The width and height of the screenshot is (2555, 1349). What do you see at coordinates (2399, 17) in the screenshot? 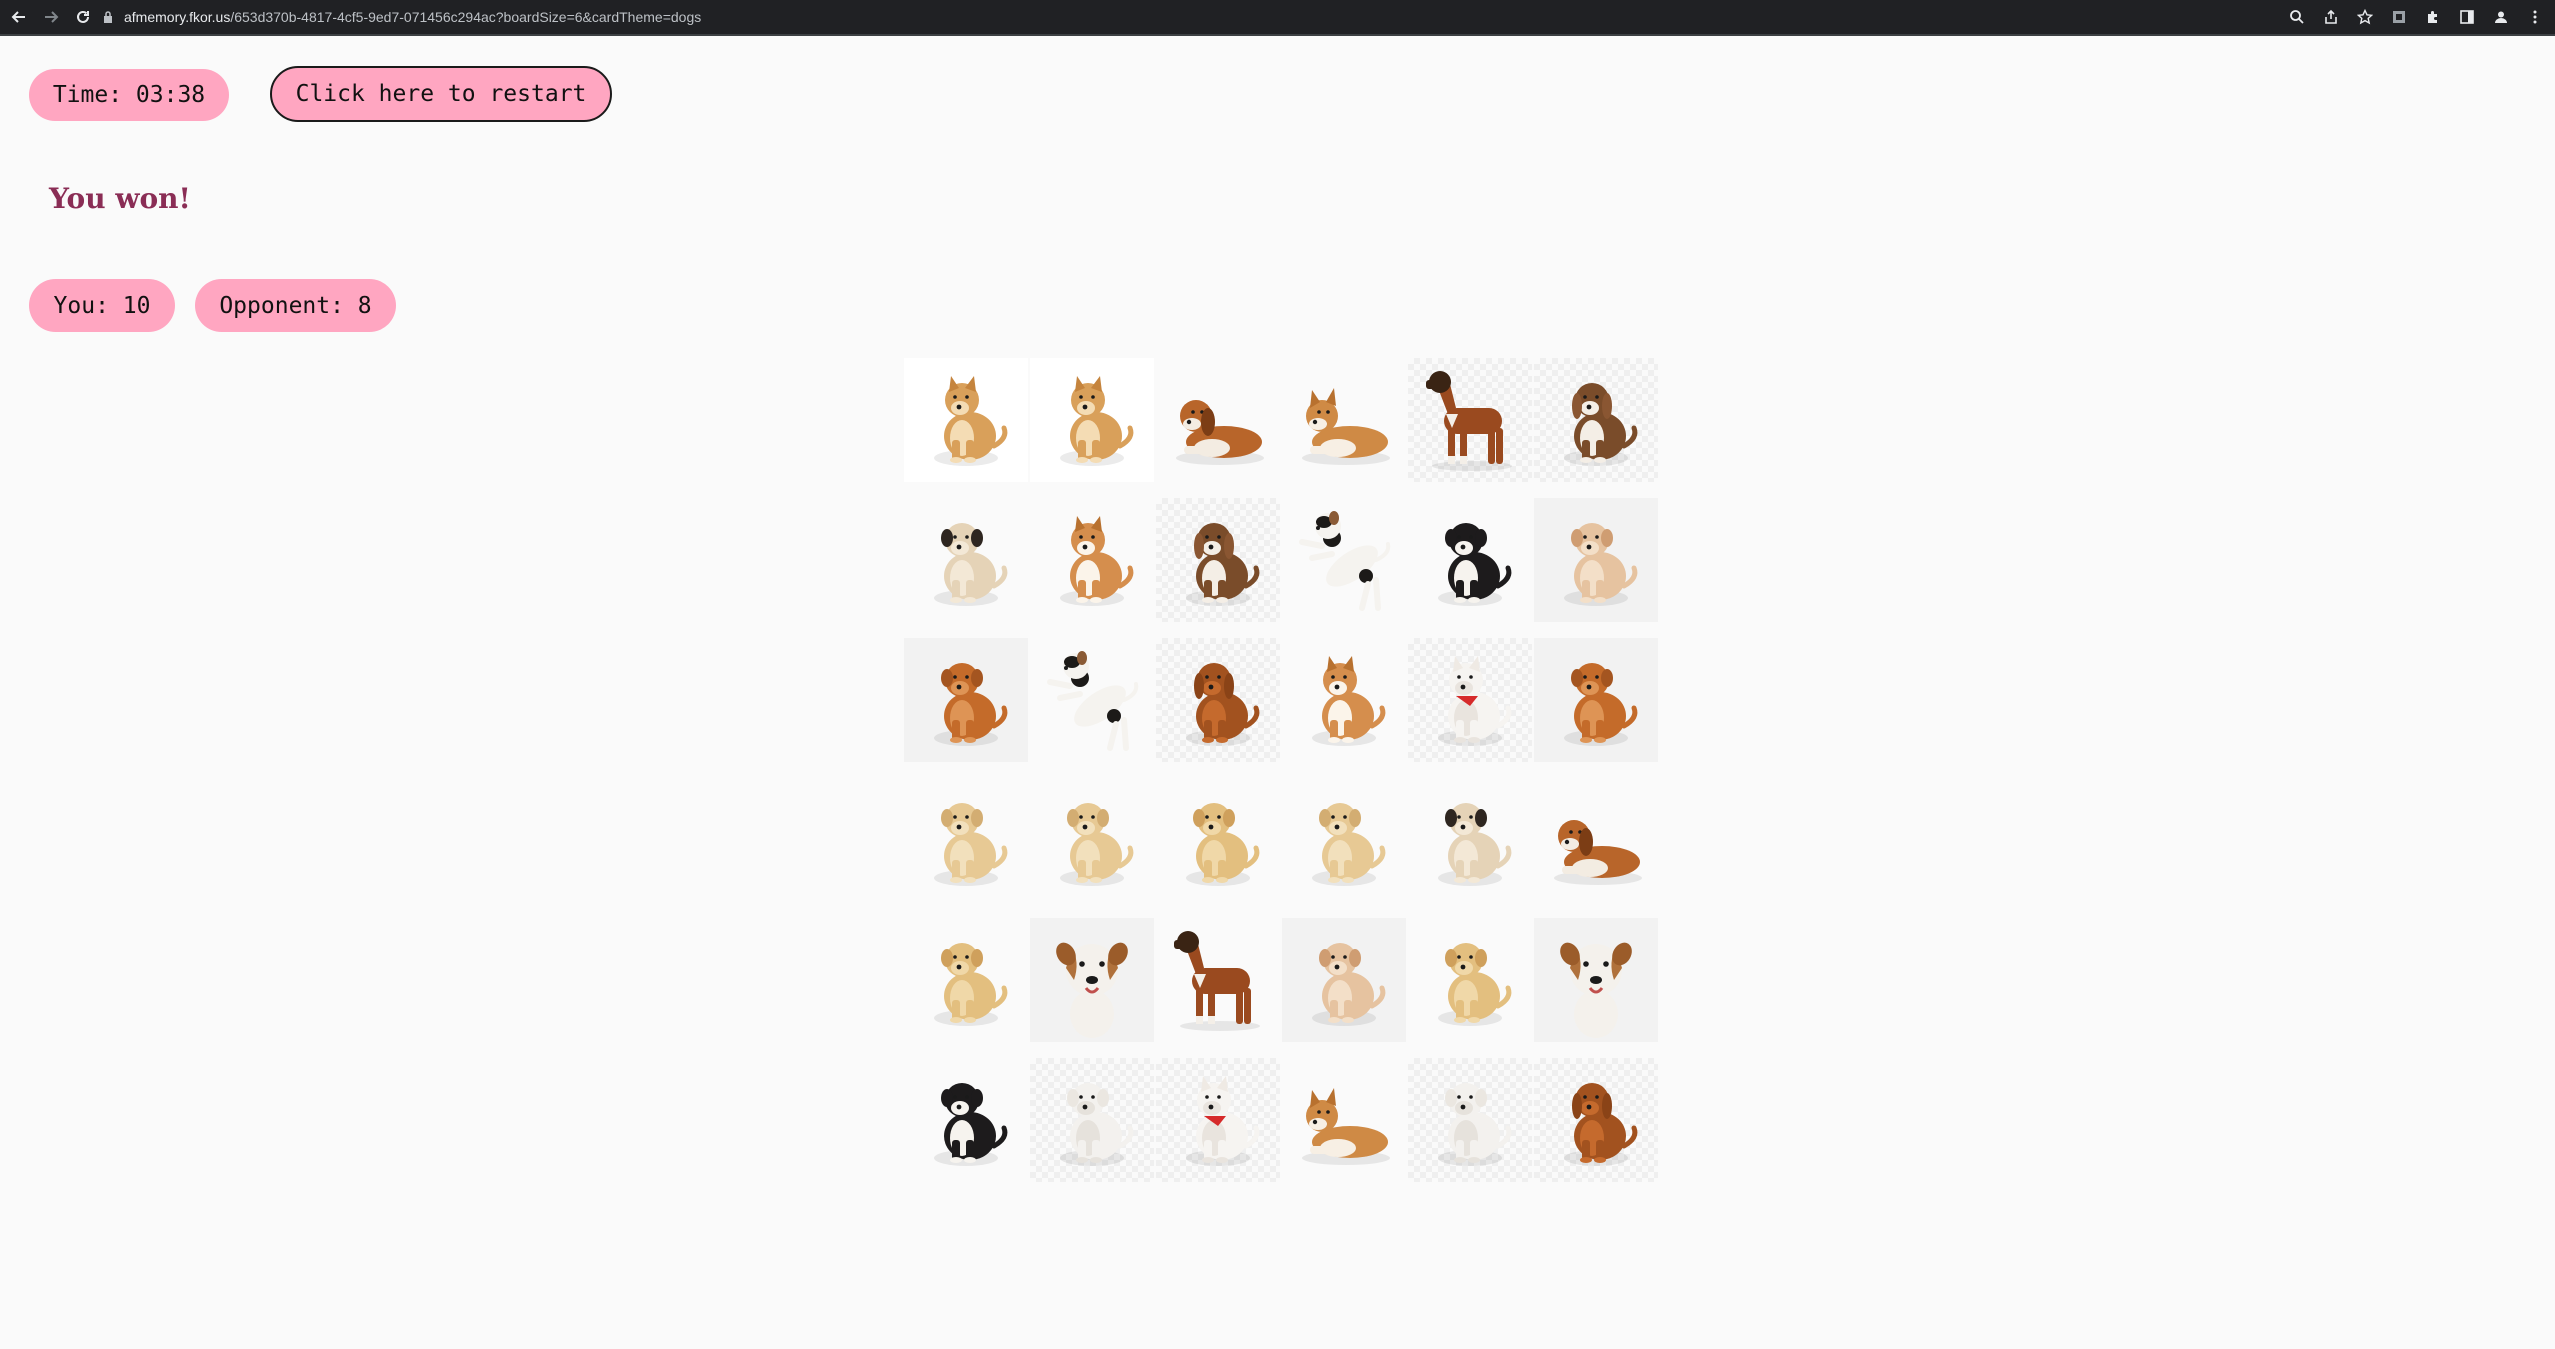
I see `extension-icon` at bounding box center [2399, 17].